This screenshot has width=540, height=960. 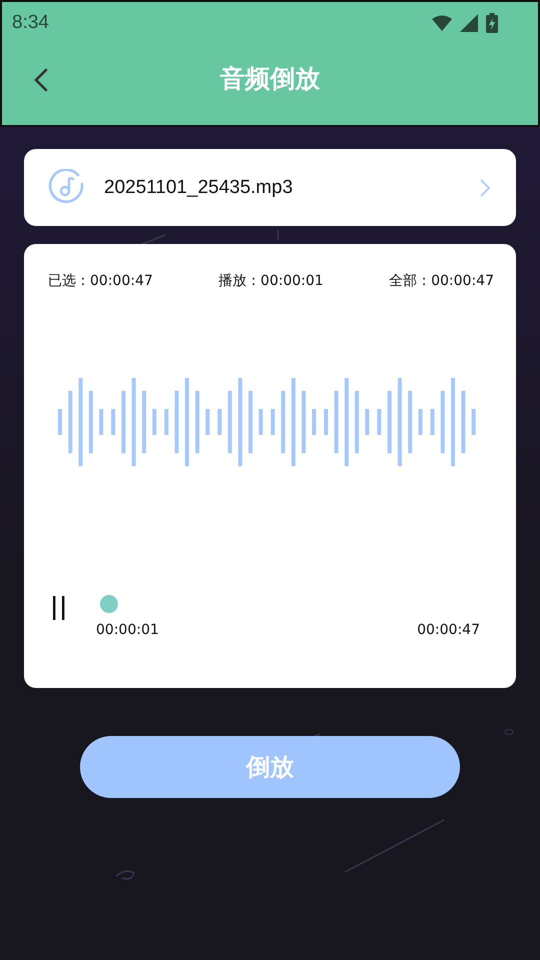 I want to click on current-time: 00:00:01, so click(x=127, y=630).